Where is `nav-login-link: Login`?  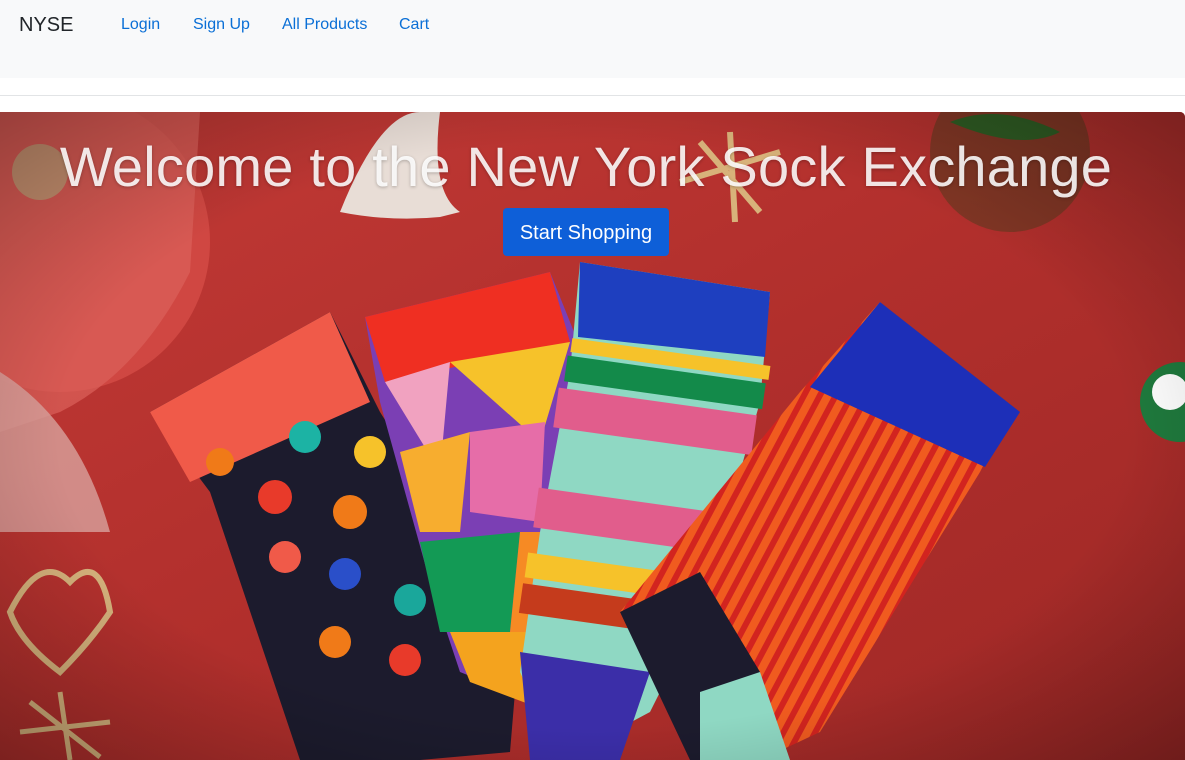 nav-login-link: Login is located at coordinates (140, 25).